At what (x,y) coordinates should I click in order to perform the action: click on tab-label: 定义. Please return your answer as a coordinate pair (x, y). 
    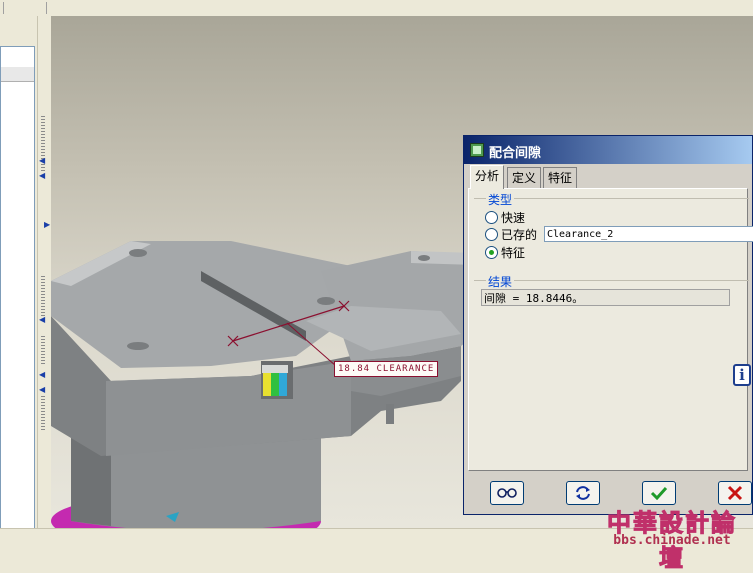
    Looking at the image, I should click on (524, 178).